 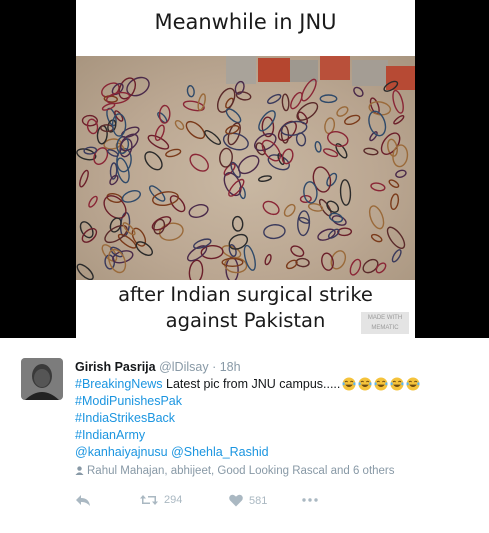 What do you see at coordinates (385, 328) in the screenshot?
I see `watermark-line2: MEMATIC` at bounding box center [385, 328].